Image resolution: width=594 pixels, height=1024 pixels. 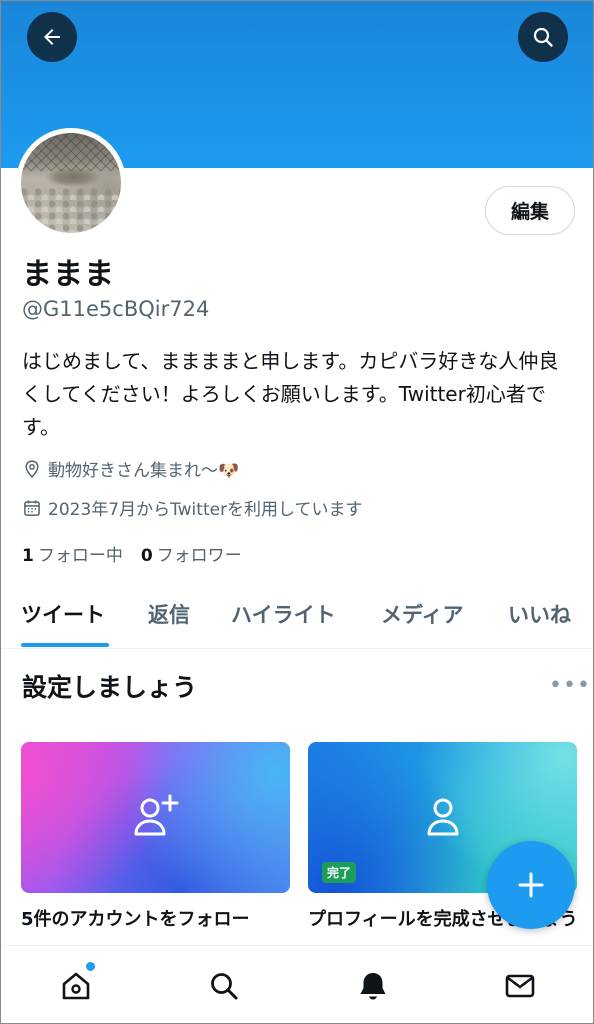 I want to click on following-link: 1 フォロー中, so click(x=72, y=553).